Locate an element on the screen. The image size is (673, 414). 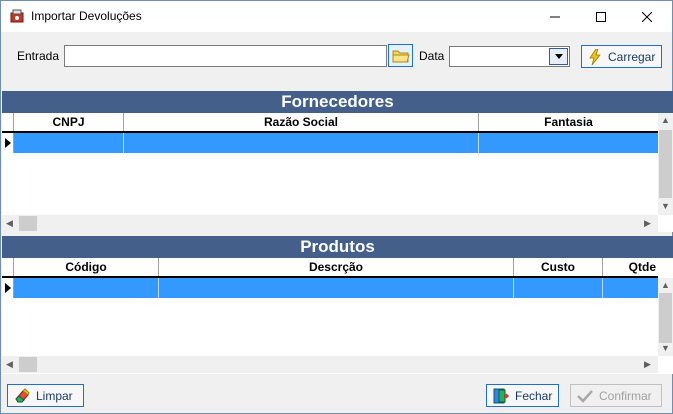
produtos-header: Produtos is located at coordinates (337, 247).